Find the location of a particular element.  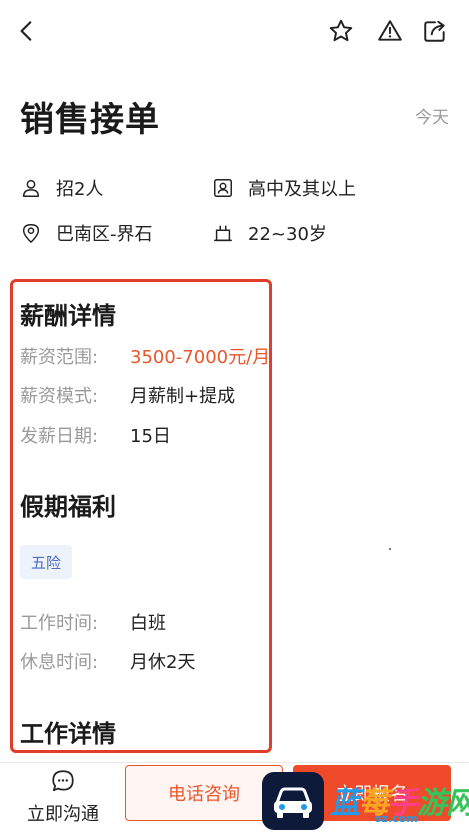

chat-button: 立即沟通 is located at coordinates (63, 797).